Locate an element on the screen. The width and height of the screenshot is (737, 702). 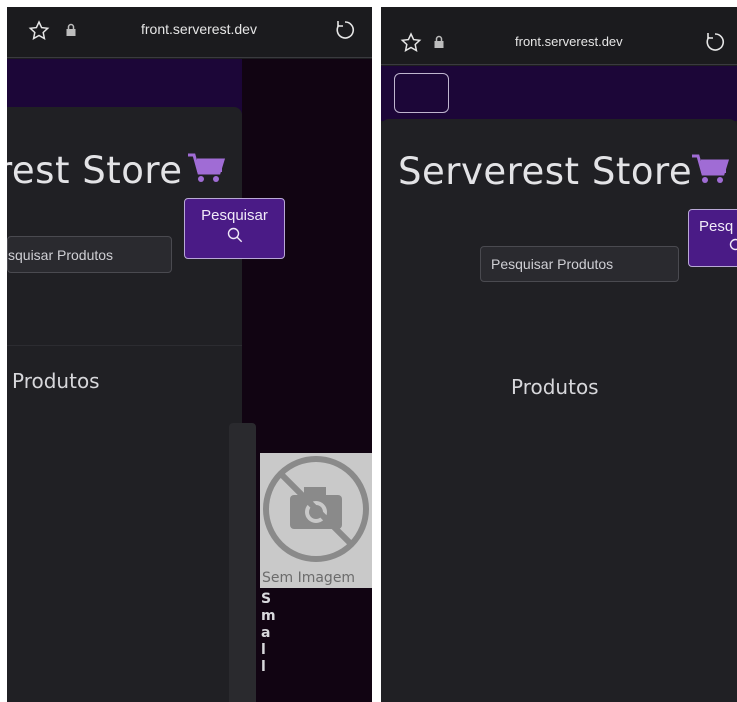
search-button: Pesq is located at coordinates (712, 238).